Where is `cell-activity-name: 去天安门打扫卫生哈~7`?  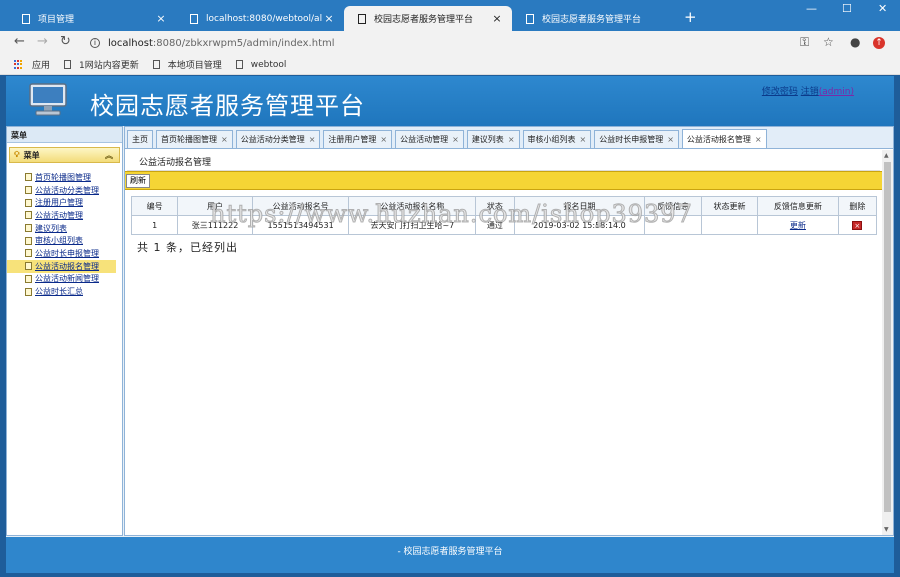
cell-activity-name: 去天安门打扫卫生哈~7 is located at coordinates (412, 225).